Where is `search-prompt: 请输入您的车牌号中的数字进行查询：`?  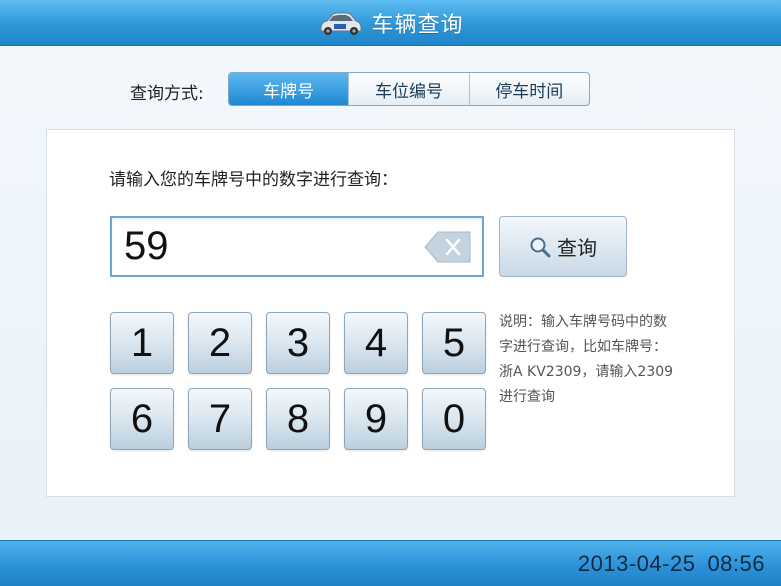 search-prompt: 请输入您的车牌号中的数字进行查询： is located at coordinates (253, 180).